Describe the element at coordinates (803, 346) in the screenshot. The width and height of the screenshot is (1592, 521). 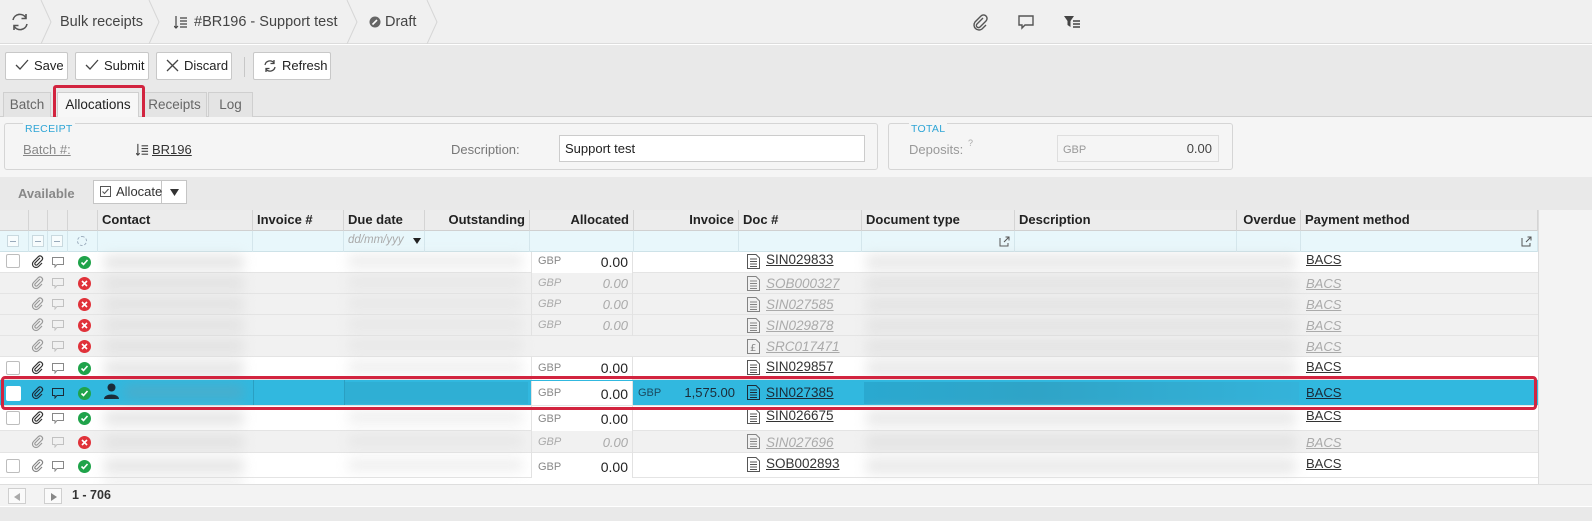
I see `doc-link: SRC017471` at that location.